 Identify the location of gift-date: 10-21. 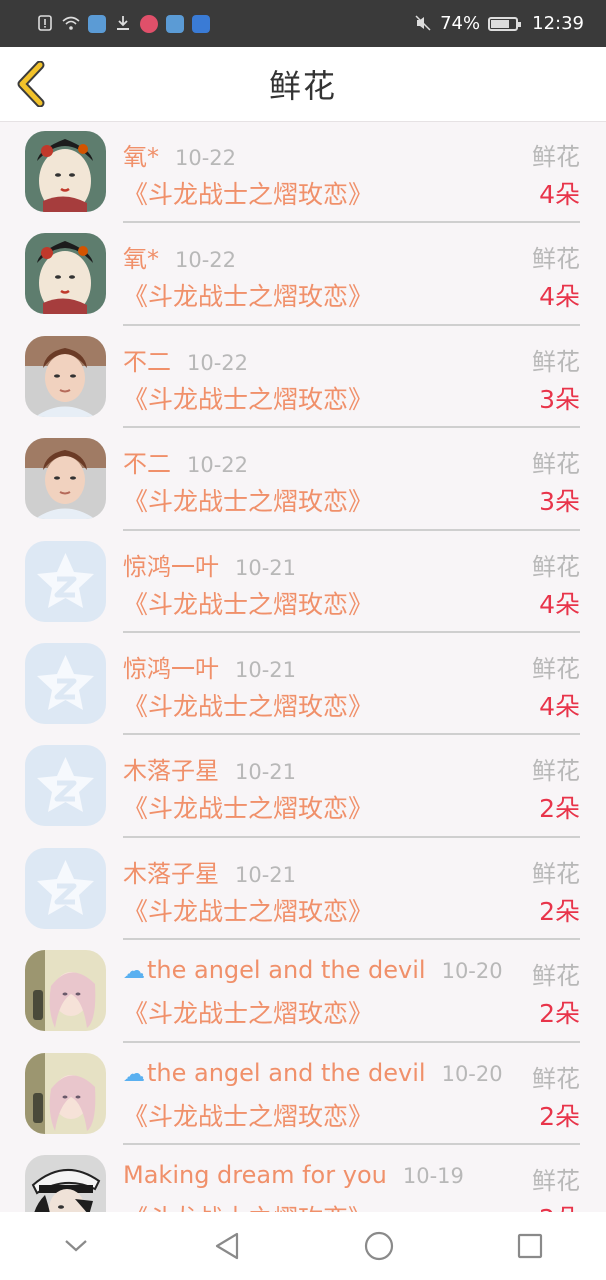
(266, 669).